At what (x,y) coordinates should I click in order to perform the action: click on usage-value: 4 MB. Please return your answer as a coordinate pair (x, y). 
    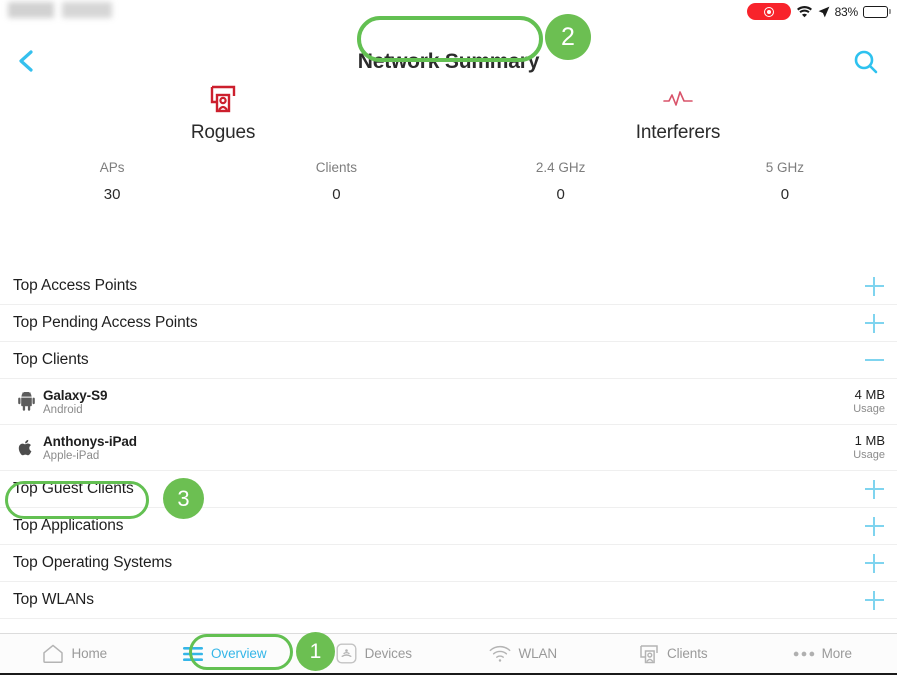
    Looking at the image, I should click on (869, 394).